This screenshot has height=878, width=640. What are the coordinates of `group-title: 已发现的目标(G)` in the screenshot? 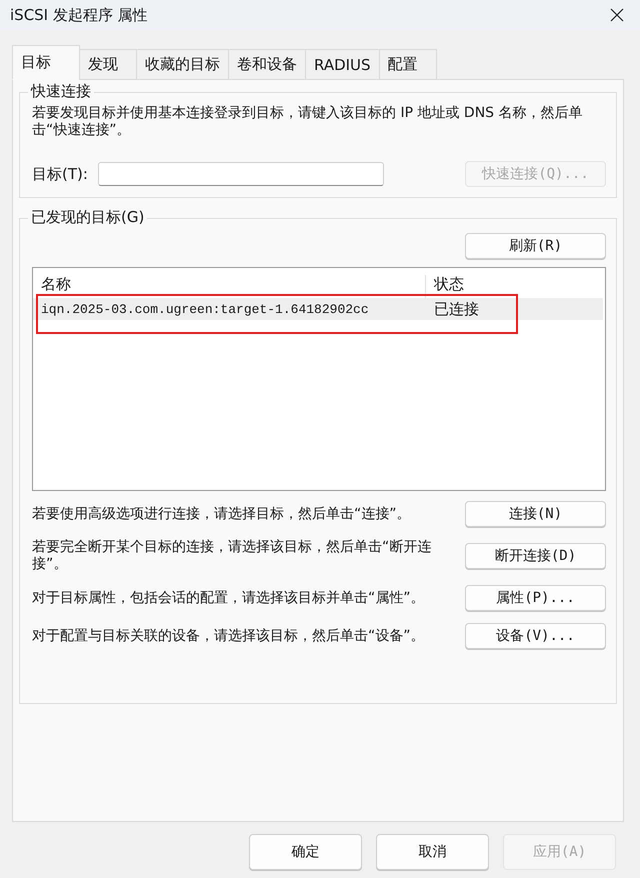 It's located at (88, 217).